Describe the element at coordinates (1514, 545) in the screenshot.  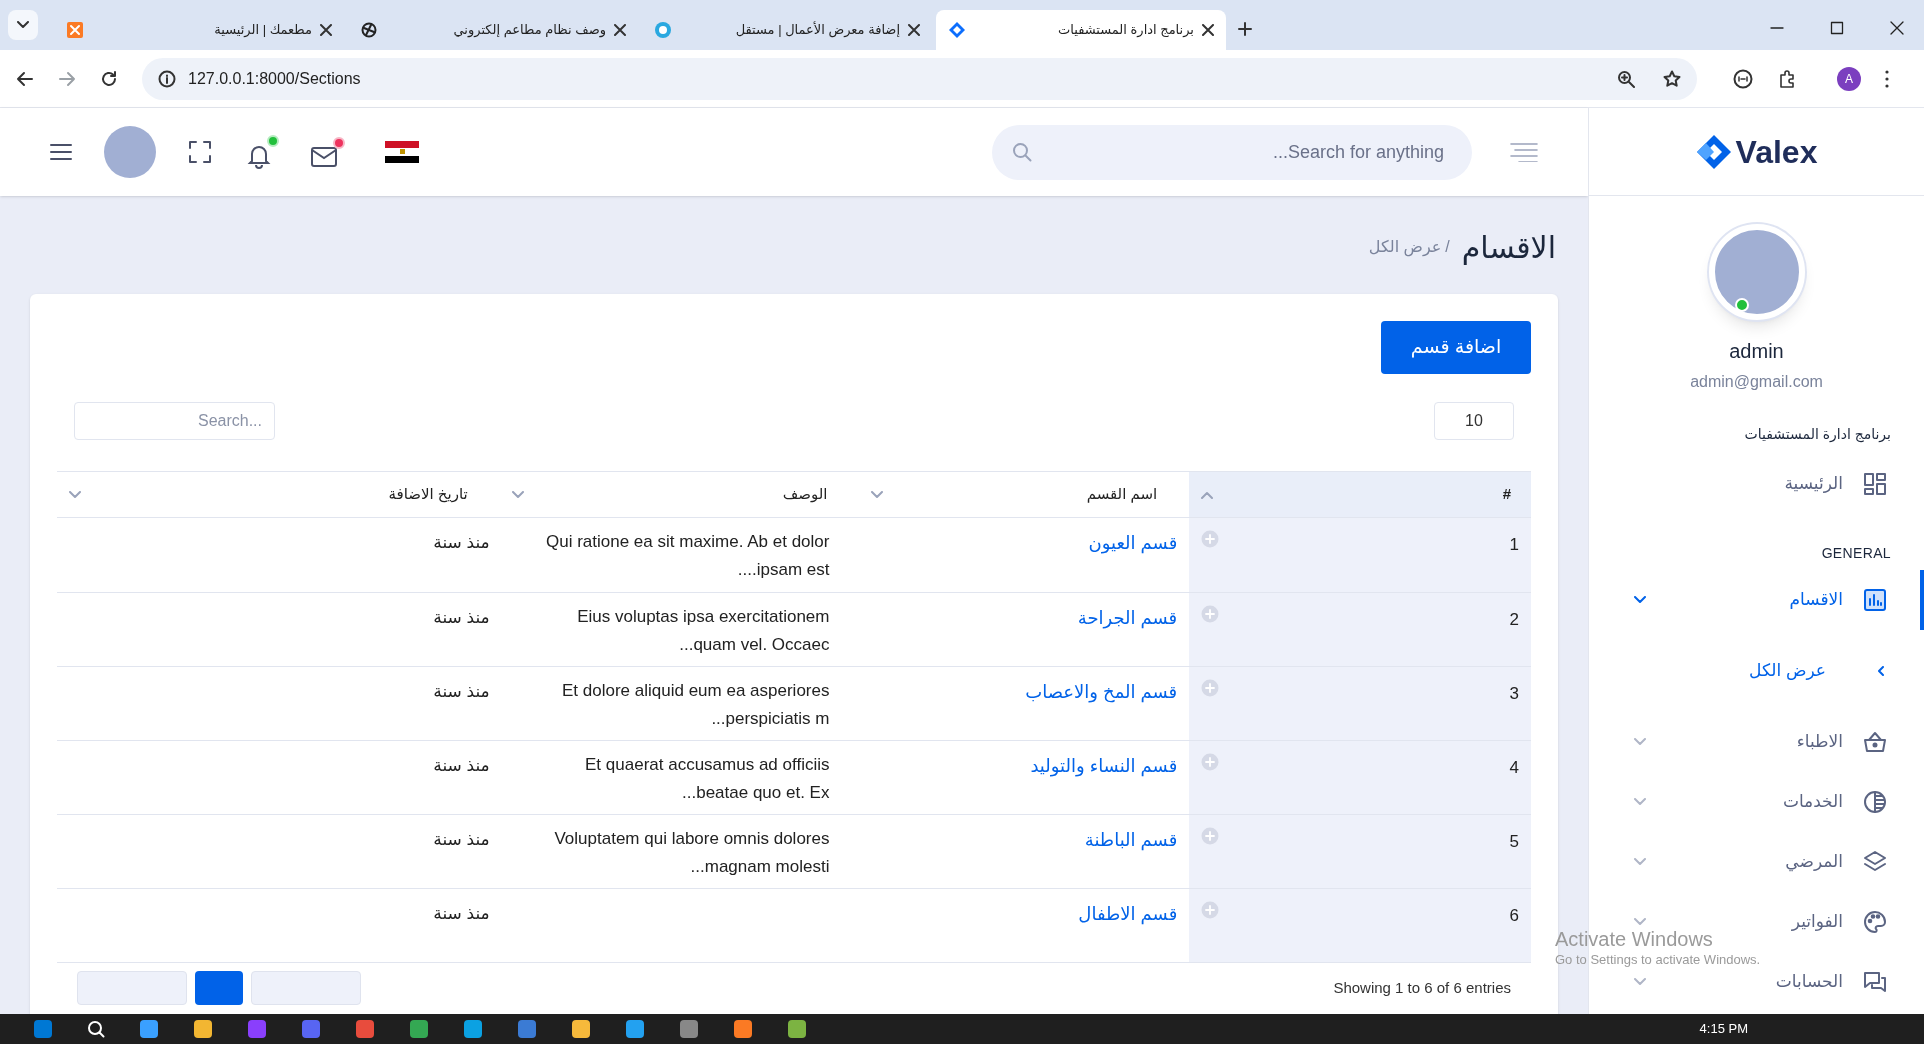
I see `table-cell-text: 1` at that location.